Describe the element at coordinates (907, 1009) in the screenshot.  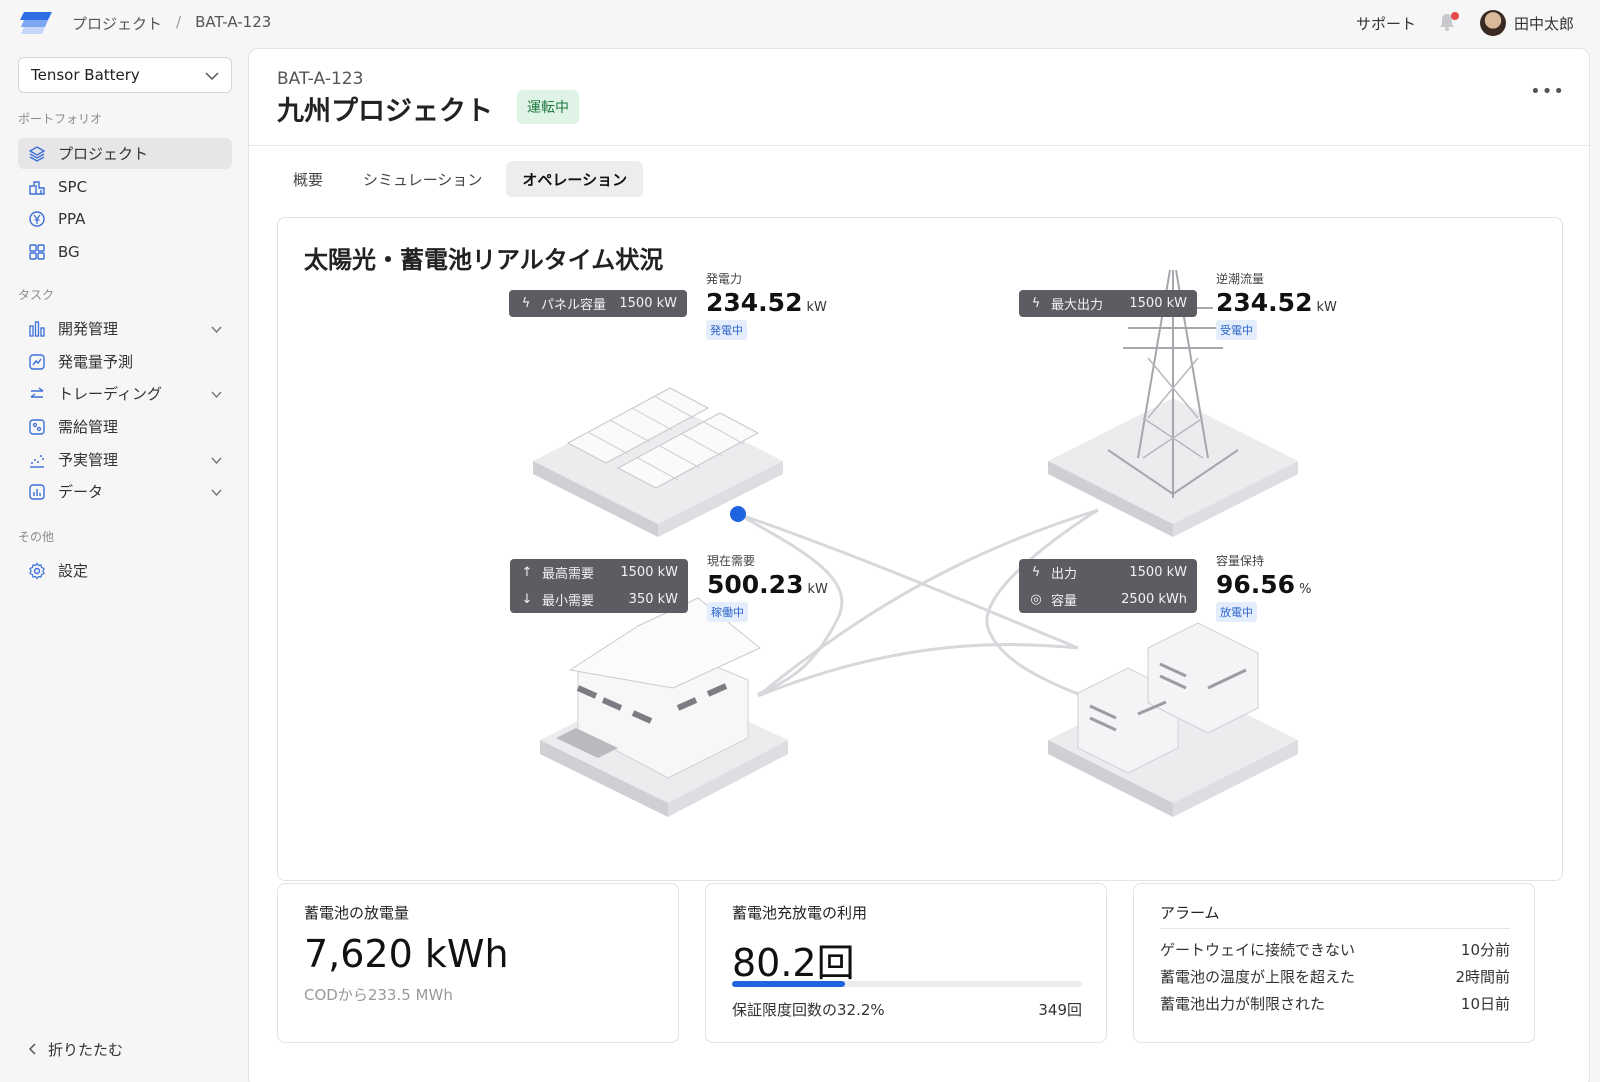
I see `cycle-progress-footer: 保証限度回数の32.2% 349回` at that location.